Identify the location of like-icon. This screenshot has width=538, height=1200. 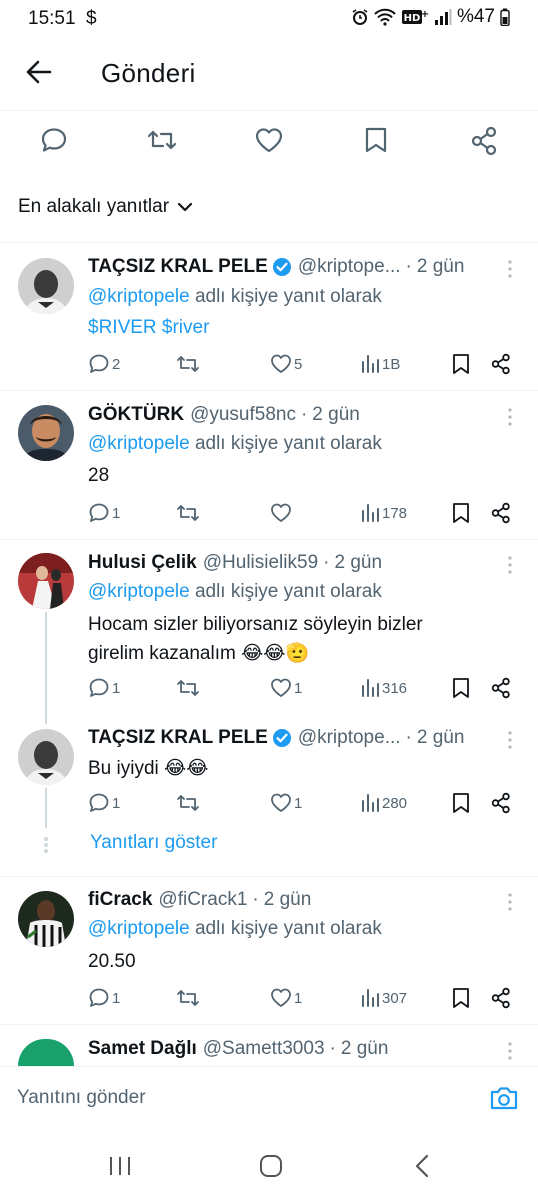
(269, 140).